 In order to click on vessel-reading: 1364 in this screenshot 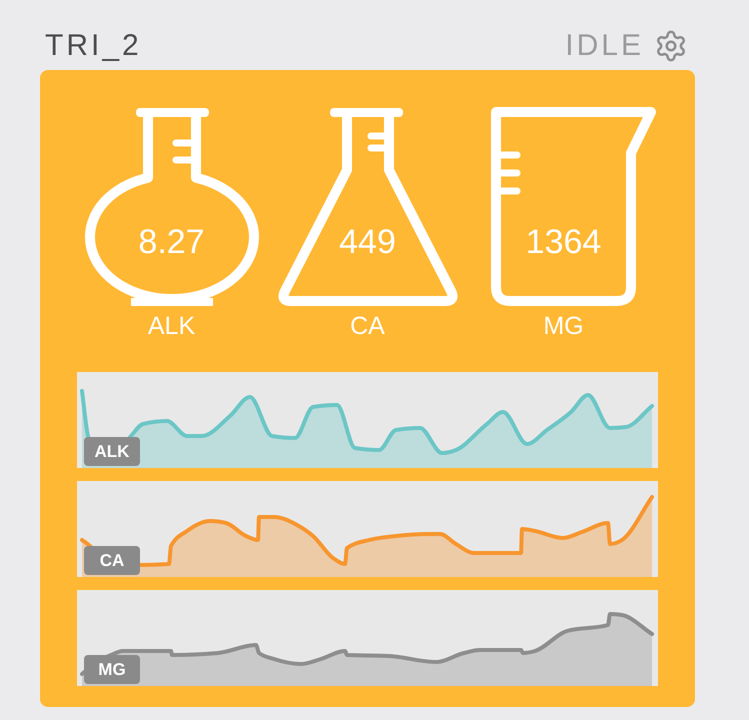, I will do `click(564, 242)`.